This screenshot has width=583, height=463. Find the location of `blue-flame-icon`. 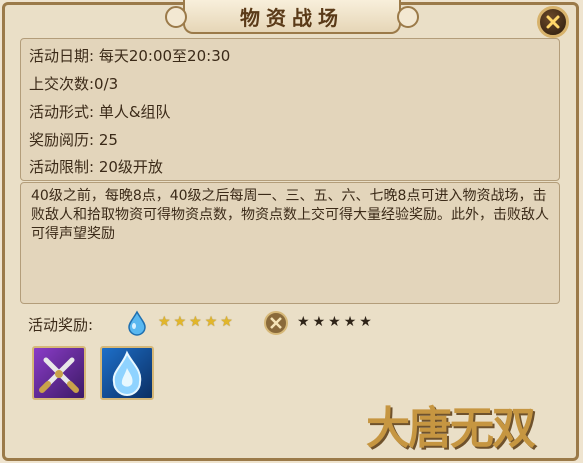

blue-flame-icon is located at coordinates (127, 373).